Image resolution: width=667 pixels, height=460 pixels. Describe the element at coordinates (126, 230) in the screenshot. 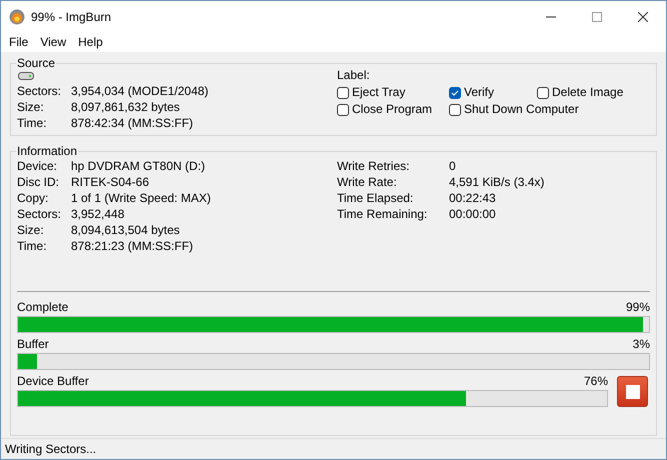

I see `field-value: 8,094,613,504 bytes` at that location.